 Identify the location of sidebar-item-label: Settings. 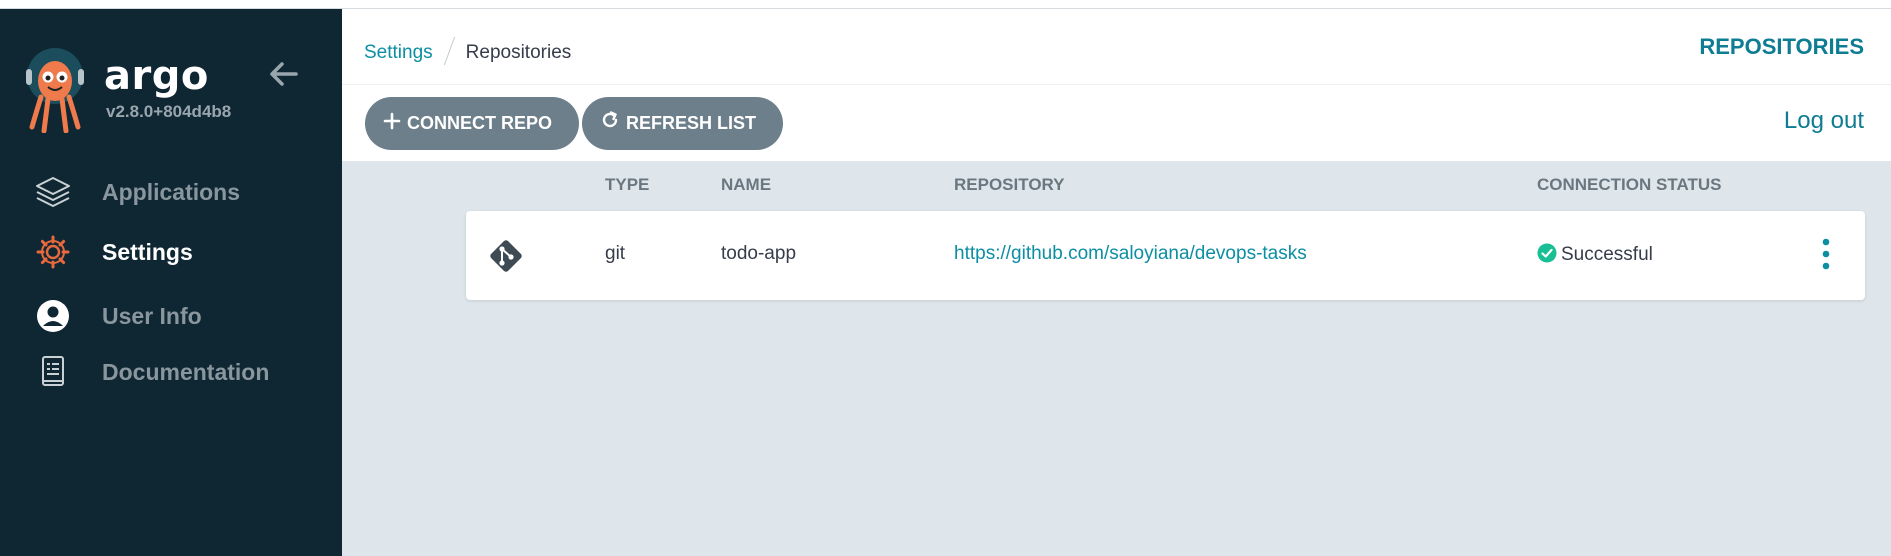
(147, 252).